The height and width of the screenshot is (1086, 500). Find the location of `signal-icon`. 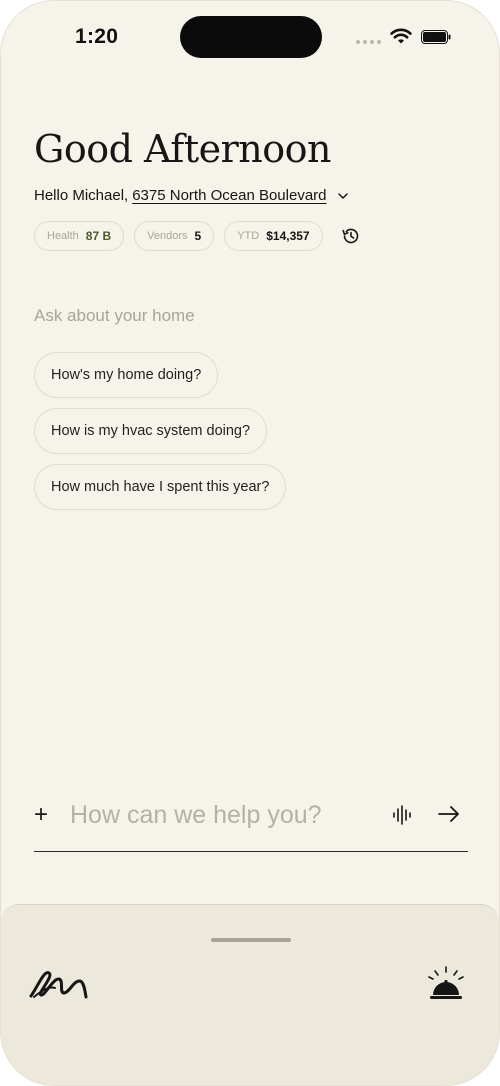

signal-icon is located at coordinates (368, 42).